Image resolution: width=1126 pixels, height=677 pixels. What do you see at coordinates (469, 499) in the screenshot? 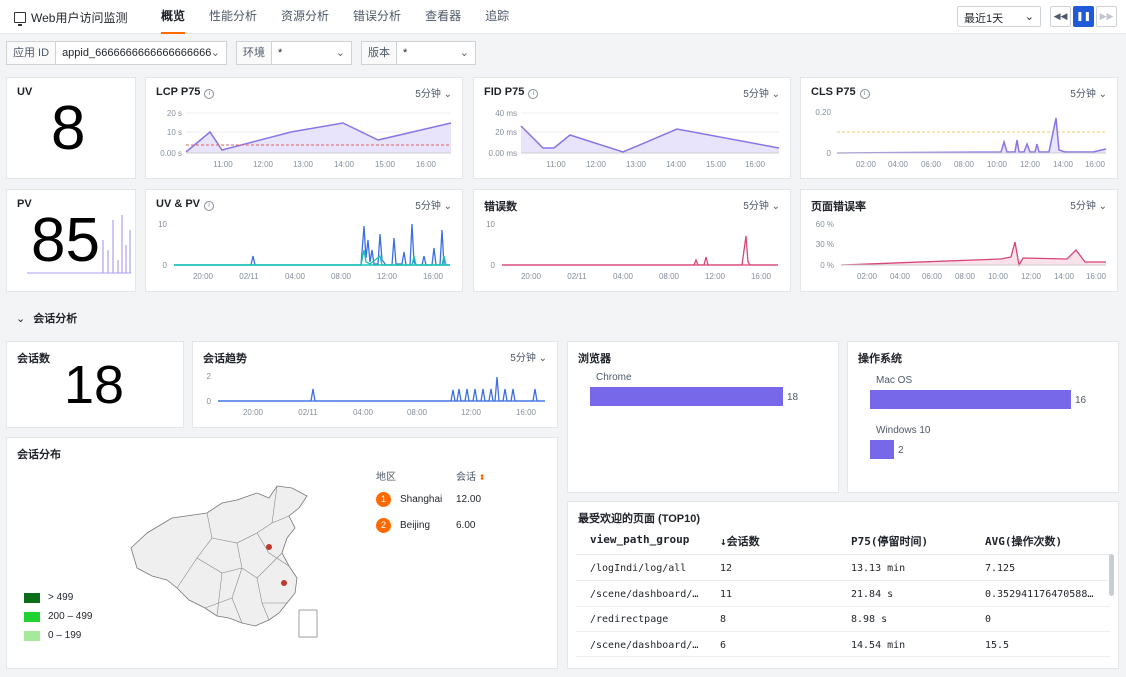
I see `region-value: 12.00` at bounding box center [469, 499].